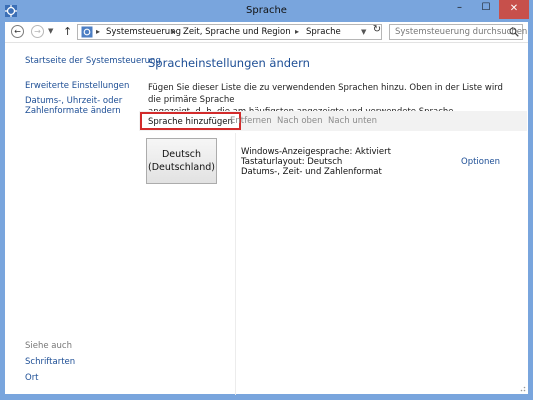 This screenshot has width=533, height=400. I want to click on location-link: Ort, so click(32, 378).